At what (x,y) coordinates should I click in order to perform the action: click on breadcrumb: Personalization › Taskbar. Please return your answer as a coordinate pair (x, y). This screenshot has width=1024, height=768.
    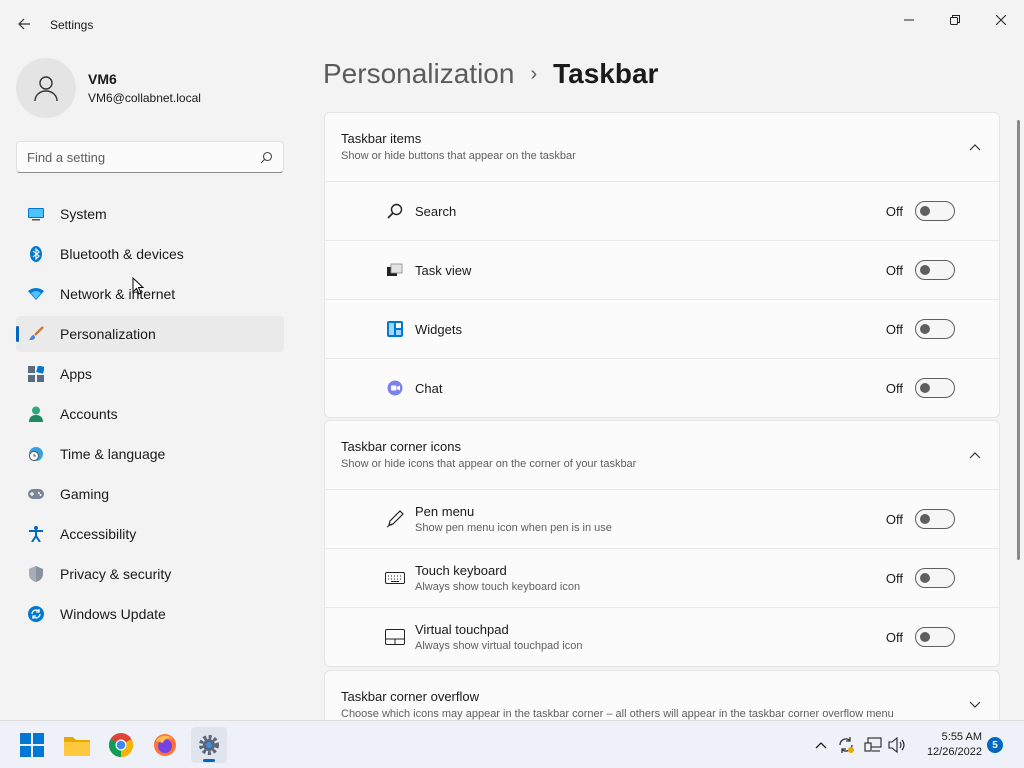
    Looking at the image, I should click on (490, 74).